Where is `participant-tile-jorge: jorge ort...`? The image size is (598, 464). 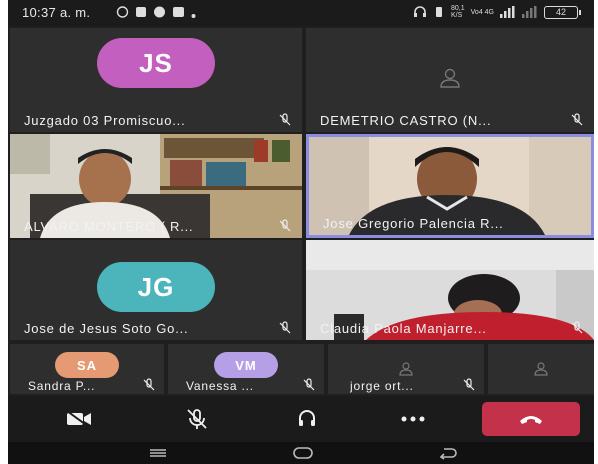
participant-tile-jorge: jorge ort... is located at coordinates (406, 369).